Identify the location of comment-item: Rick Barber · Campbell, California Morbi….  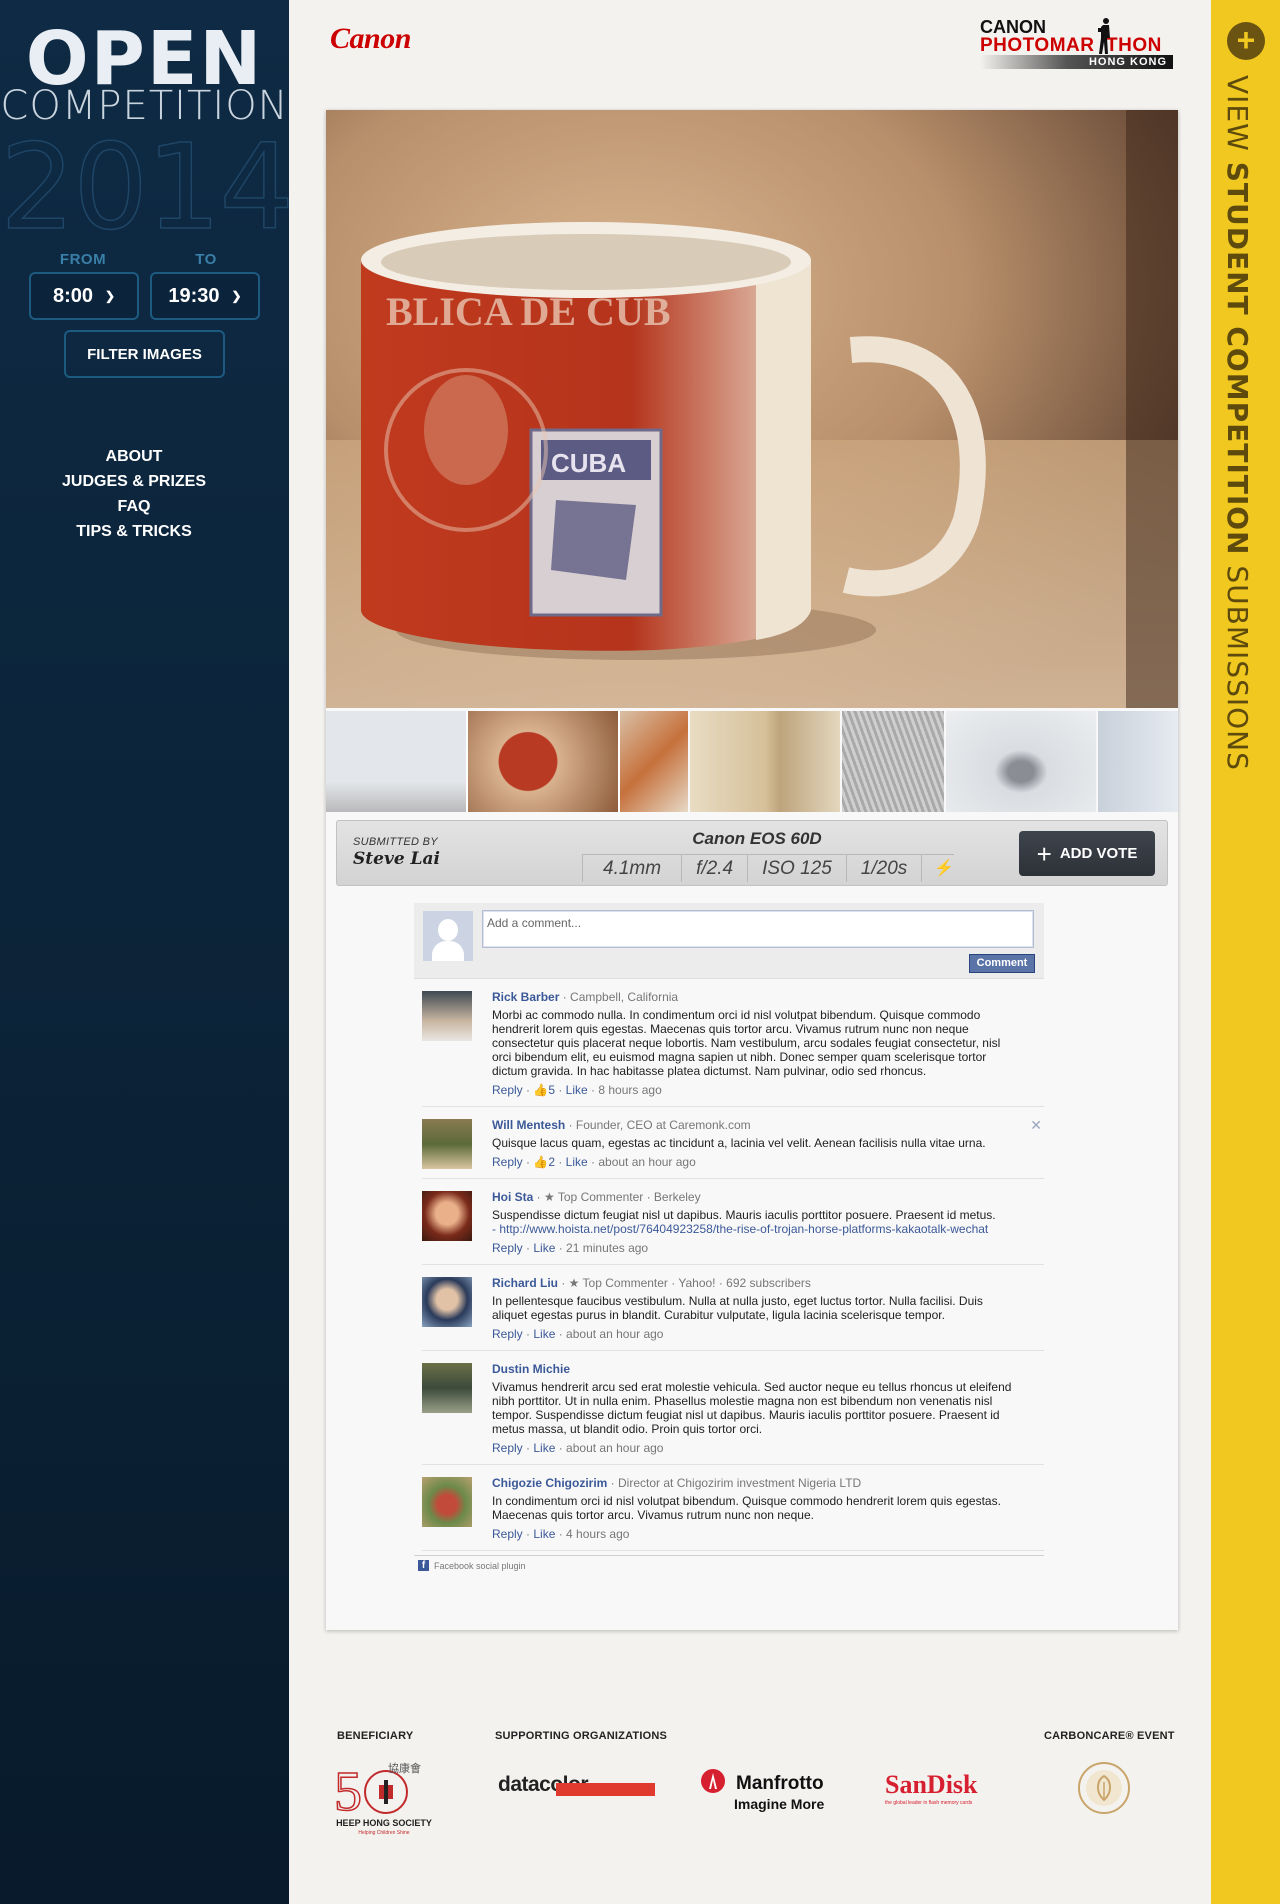
(733, 1043).